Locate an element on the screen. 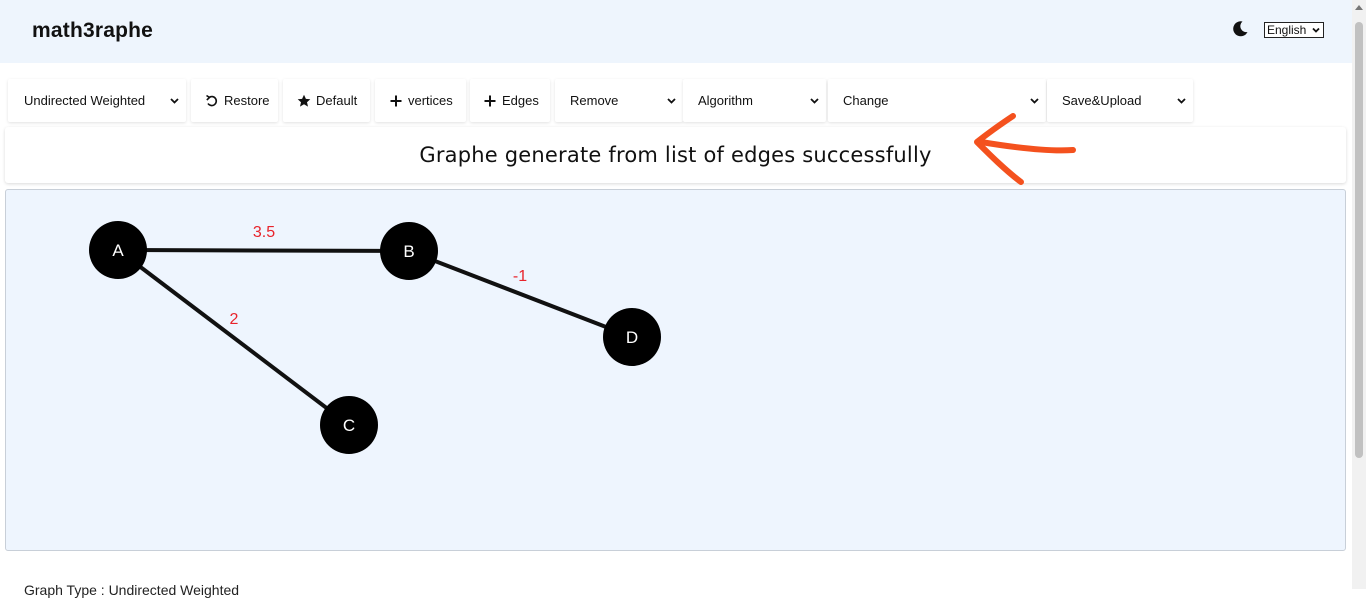  scrollbar is located at coordinates (1359, 294).